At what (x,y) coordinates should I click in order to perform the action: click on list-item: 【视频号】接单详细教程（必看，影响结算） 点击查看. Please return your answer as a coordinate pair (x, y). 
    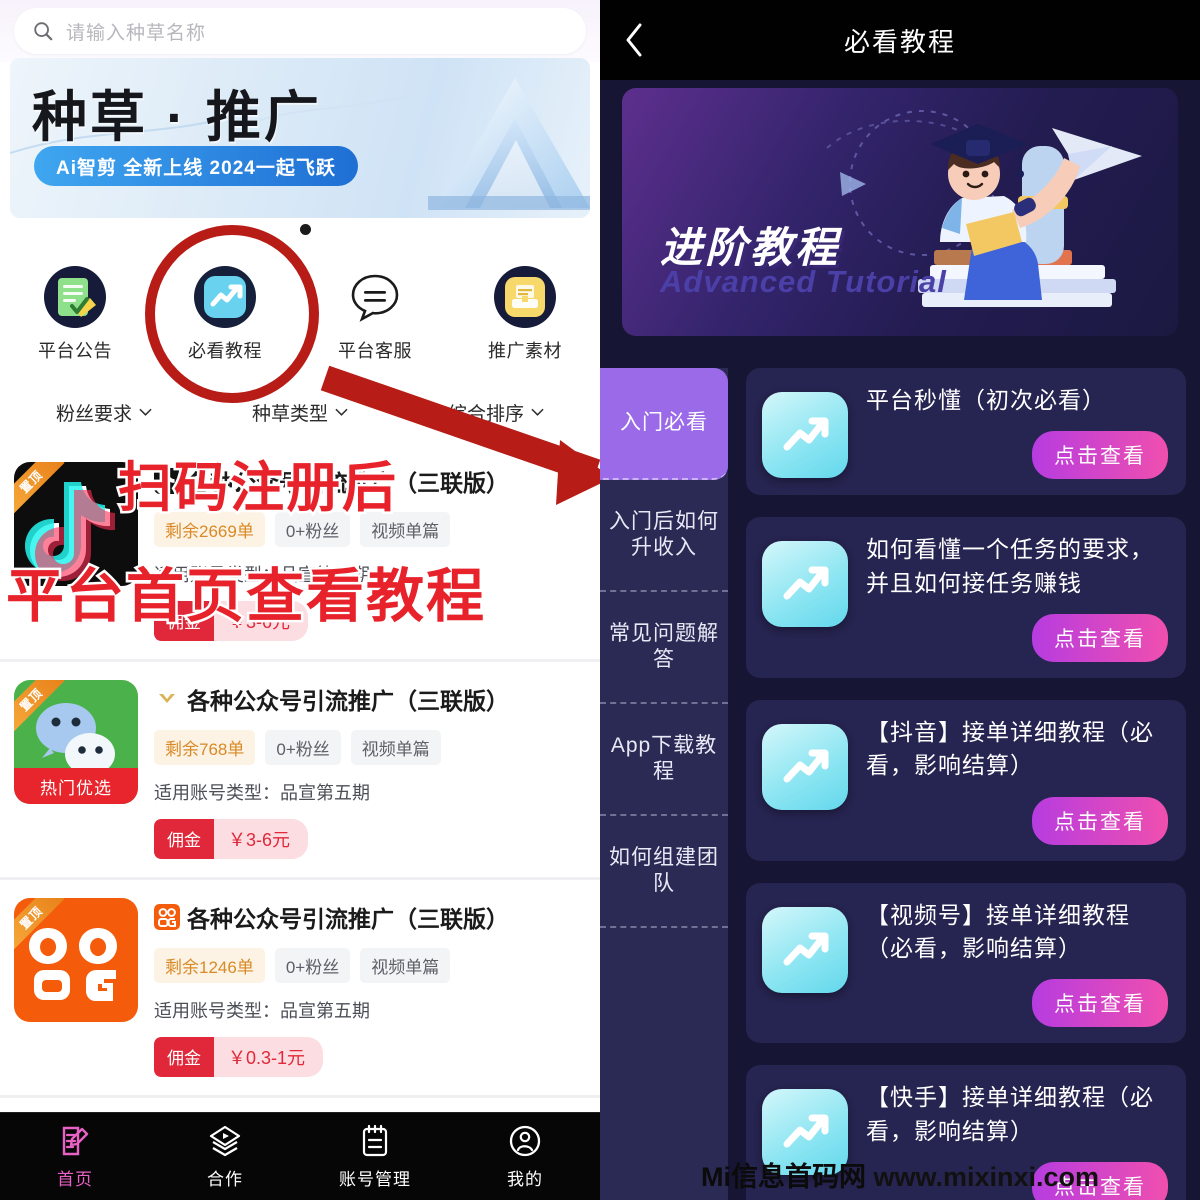
    Looking at the image, I should click on (966, 963).